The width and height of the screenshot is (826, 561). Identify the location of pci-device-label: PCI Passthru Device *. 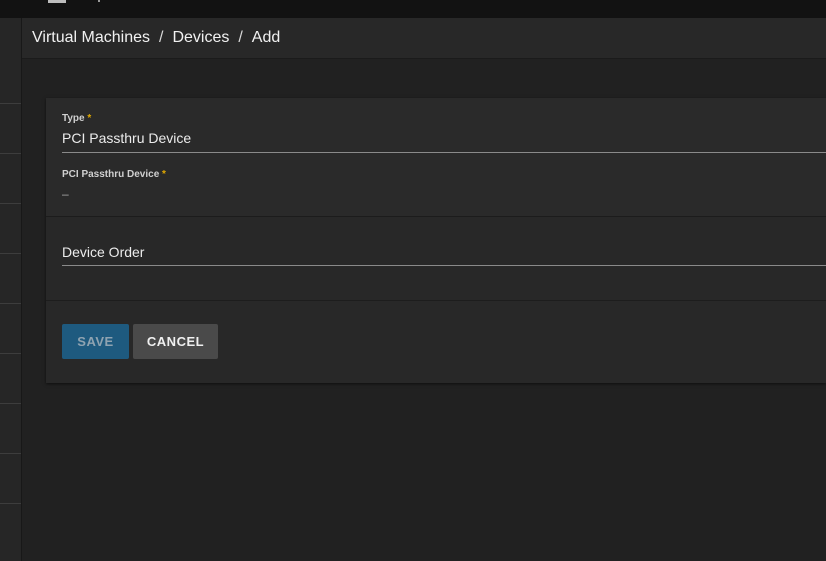
(114, 173).